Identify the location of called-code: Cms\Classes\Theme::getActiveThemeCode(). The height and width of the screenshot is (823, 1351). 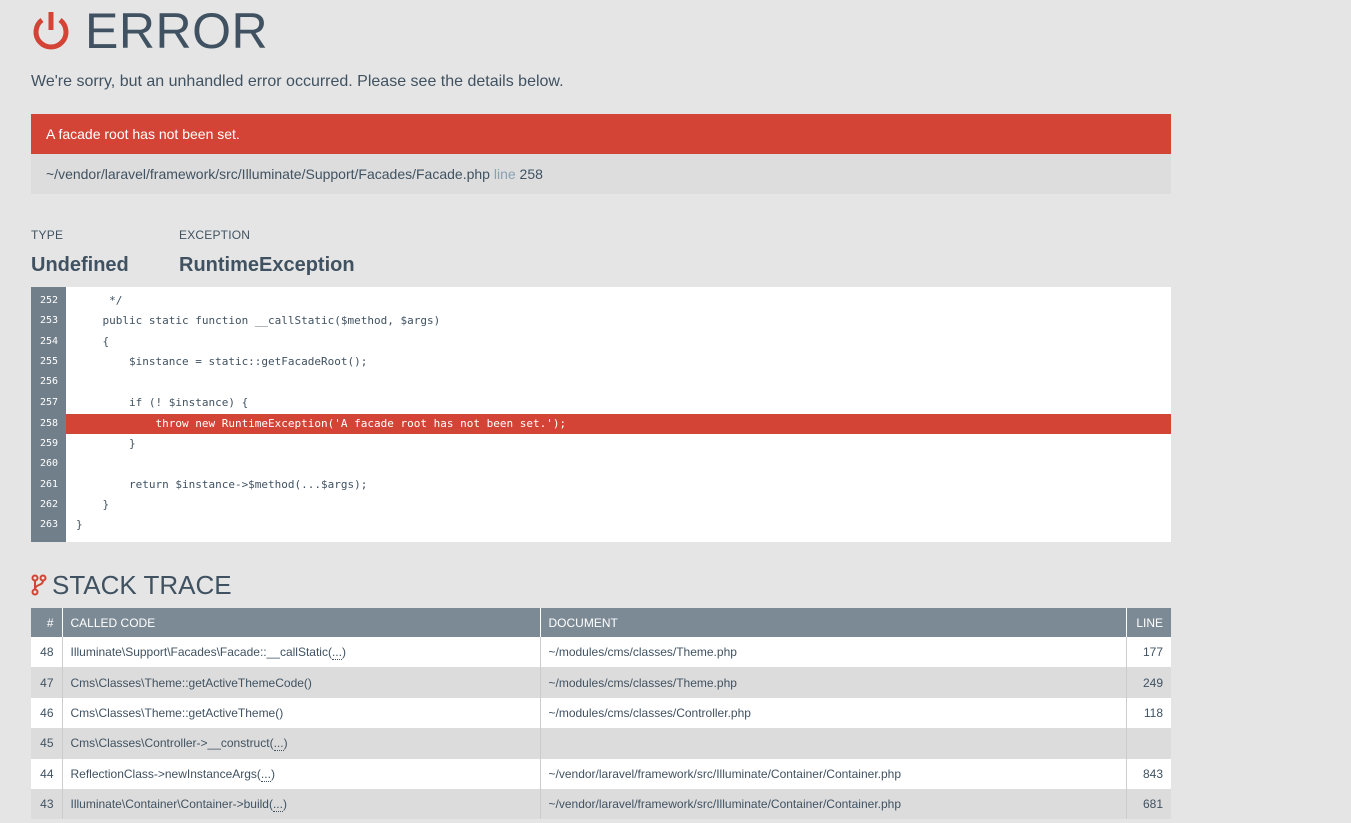
(191, 682).